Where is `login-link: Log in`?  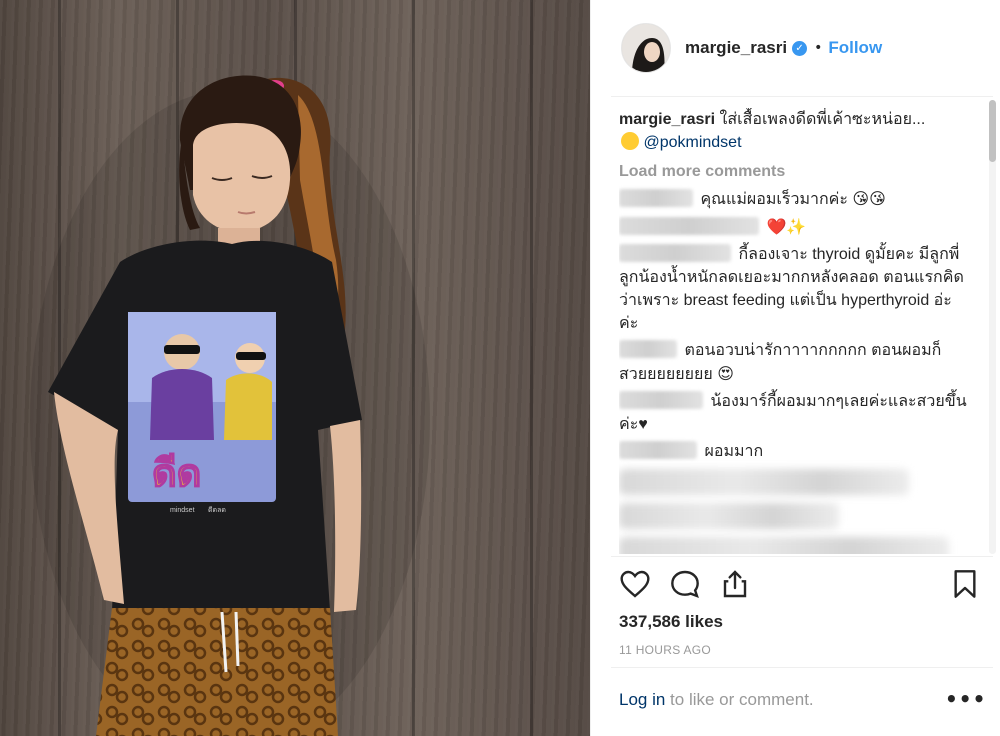 login-link: Log in is located at coordinates (642, 699).